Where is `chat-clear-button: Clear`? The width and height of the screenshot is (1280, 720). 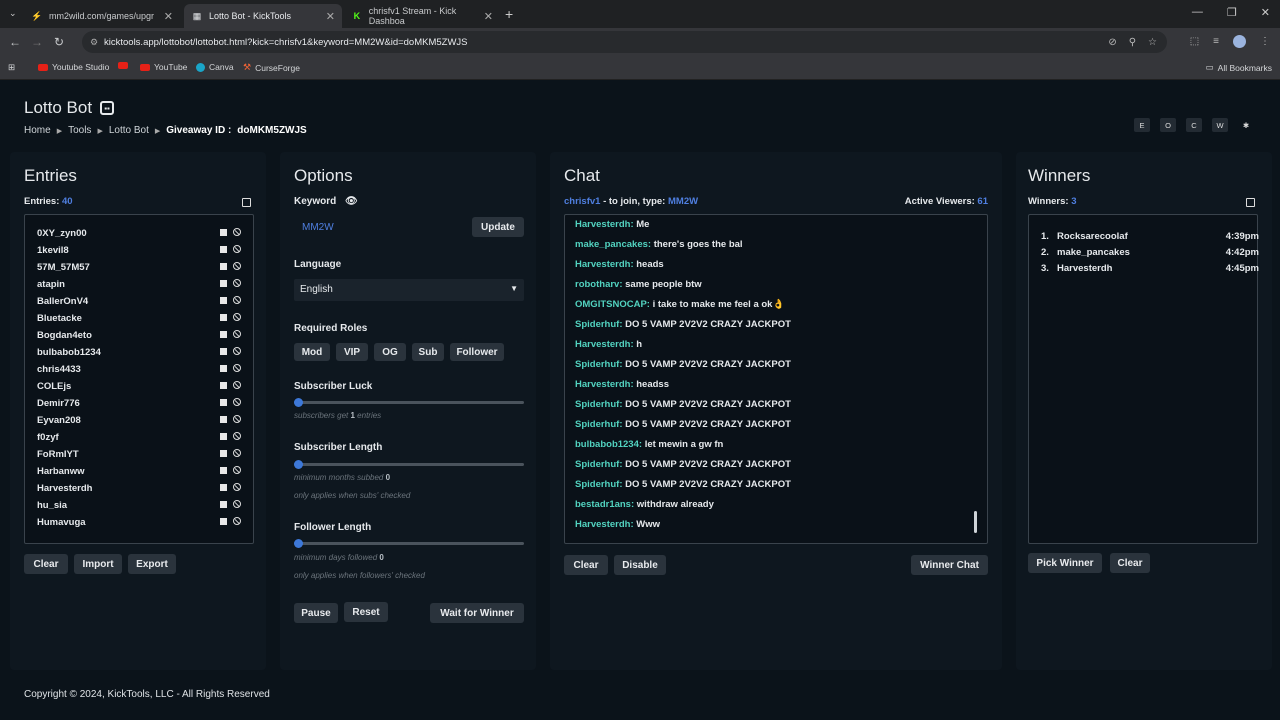
chat-clear-button: Clear is located at coordinates (586, 565).